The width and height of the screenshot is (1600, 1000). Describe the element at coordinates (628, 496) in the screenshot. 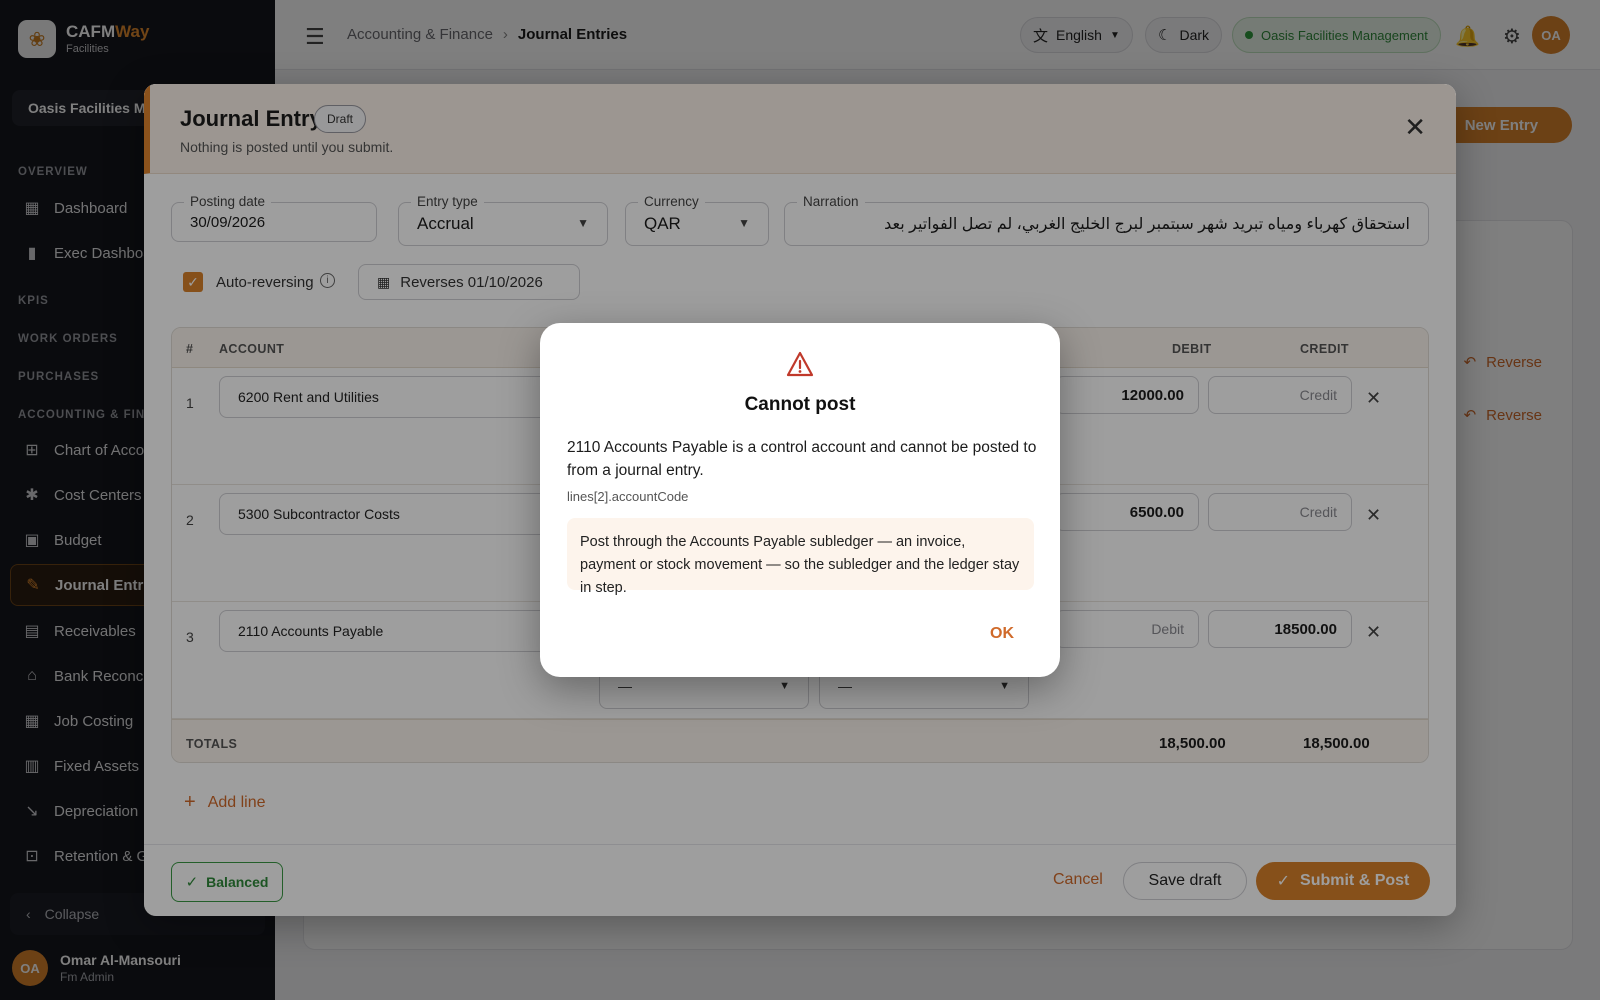

I see `error-code: lines[2].accountCode` at that location.